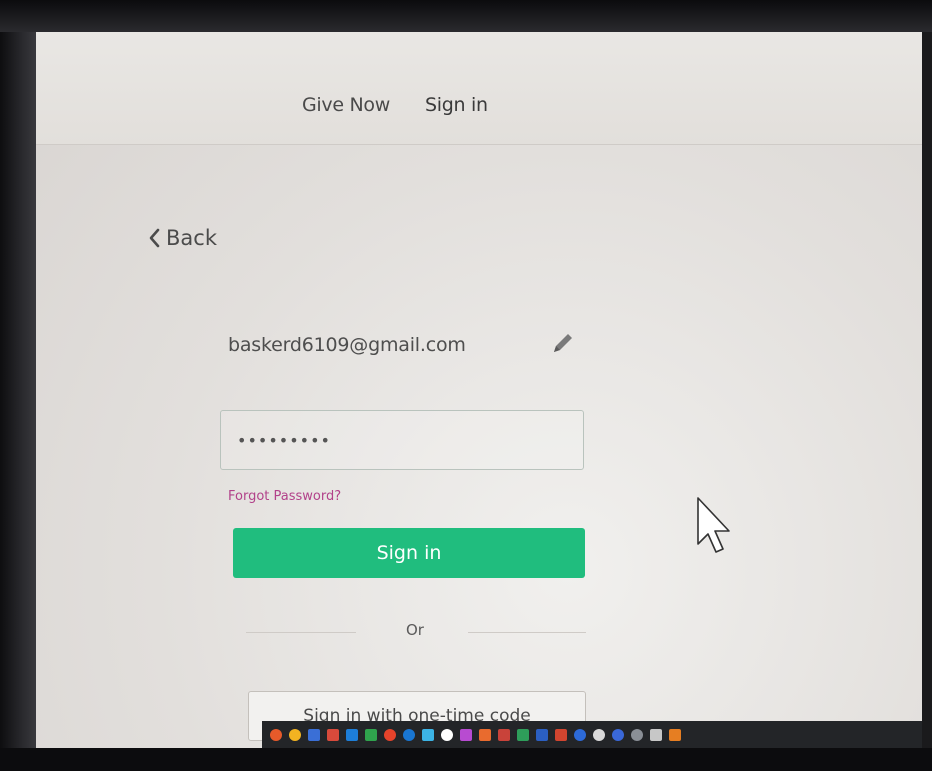 This screenshot has width=932, height=771. Describe the element at coordinates (466, 16) in the screenshot. I see `monitor-bezel-top` at that location.